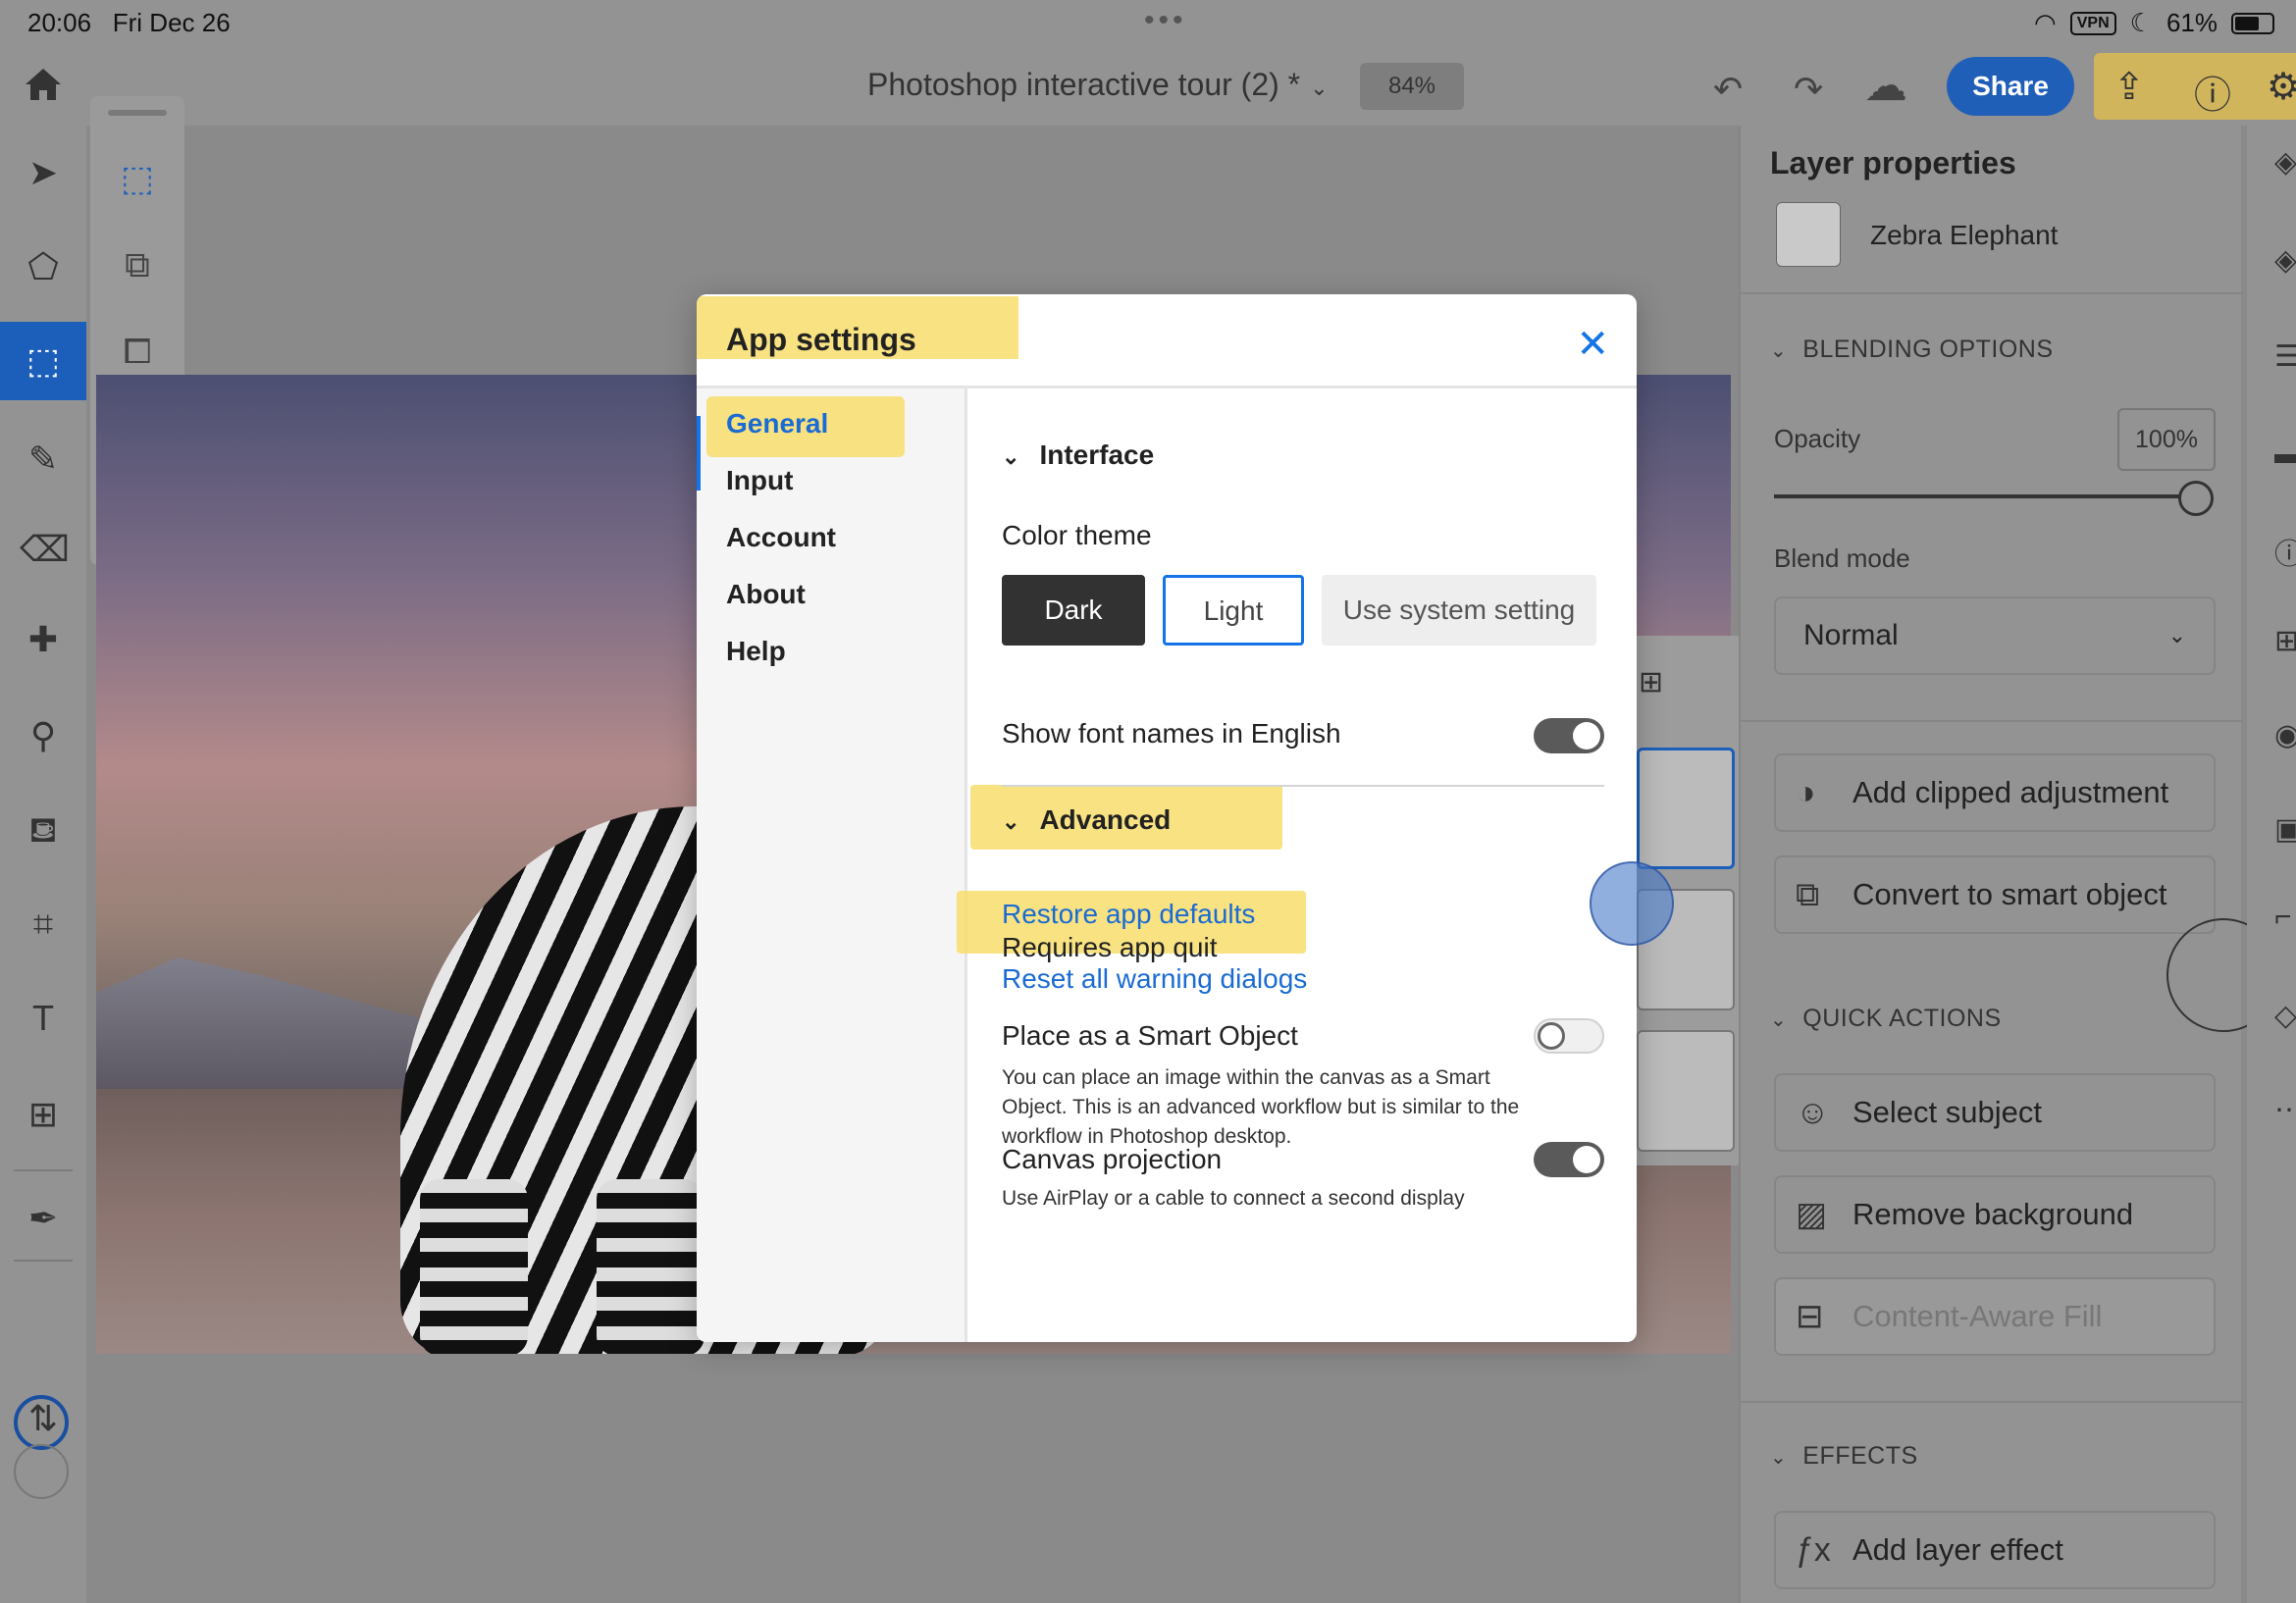  Describe the element at coordinates (777, 424) in the screenshot. I see `nav-item-general: General` at that location.